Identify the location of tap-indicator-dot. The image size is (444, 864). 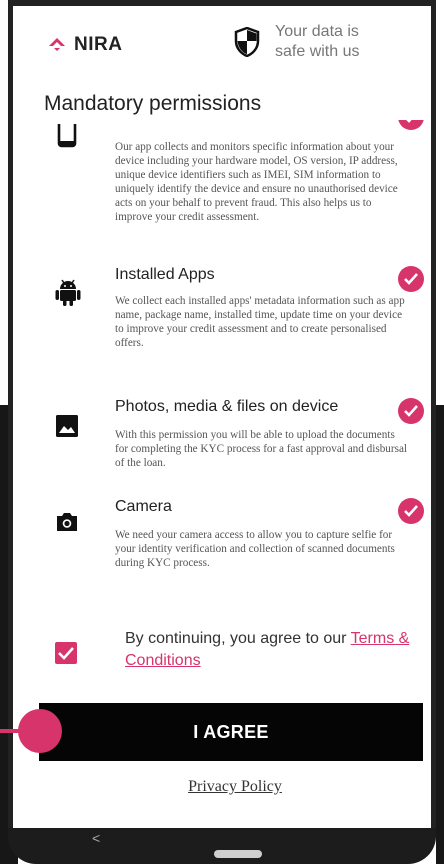
(40, 731).